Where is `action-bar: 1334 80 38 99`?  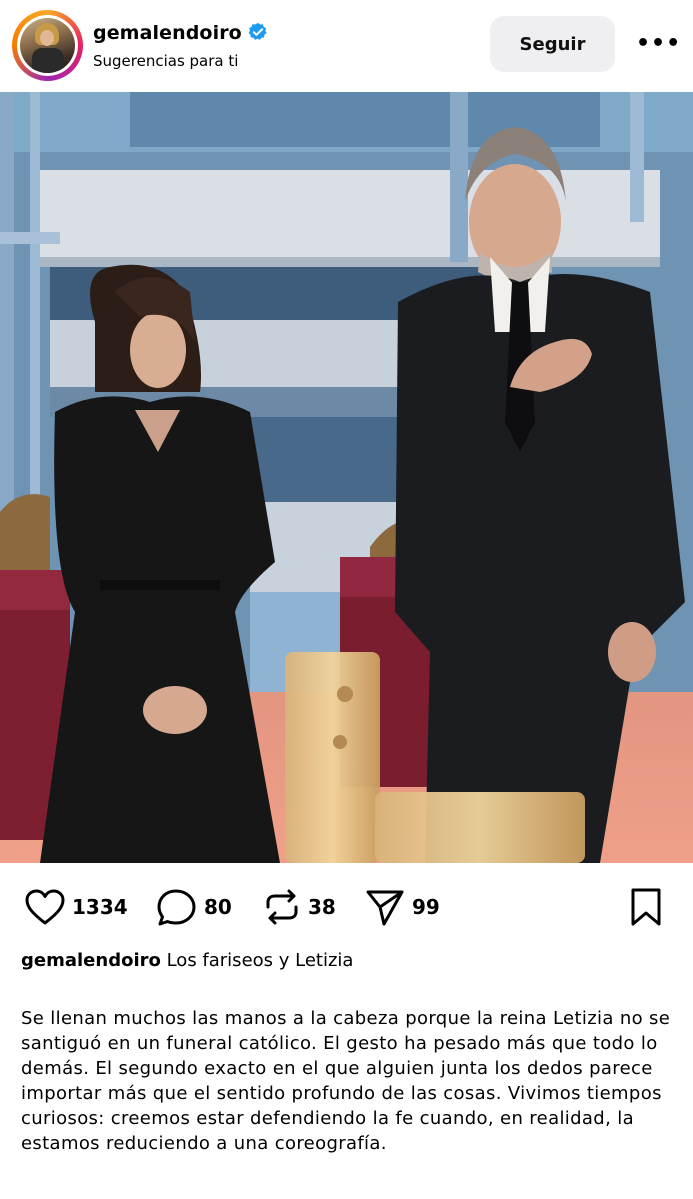
action-bar: 1334 80 38 99 is located at coordinates (346, 907).